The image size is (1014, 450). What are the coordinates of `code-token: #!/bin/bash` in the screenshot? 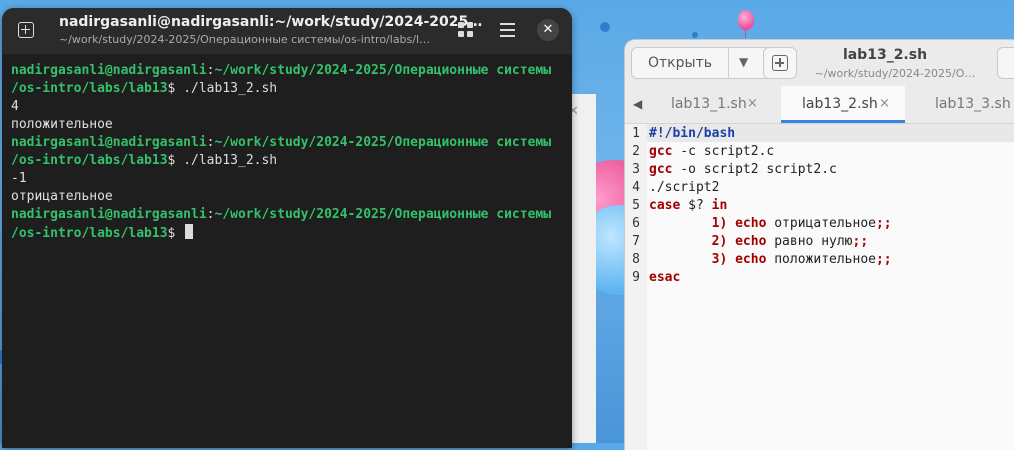 It's located at (692, 133).